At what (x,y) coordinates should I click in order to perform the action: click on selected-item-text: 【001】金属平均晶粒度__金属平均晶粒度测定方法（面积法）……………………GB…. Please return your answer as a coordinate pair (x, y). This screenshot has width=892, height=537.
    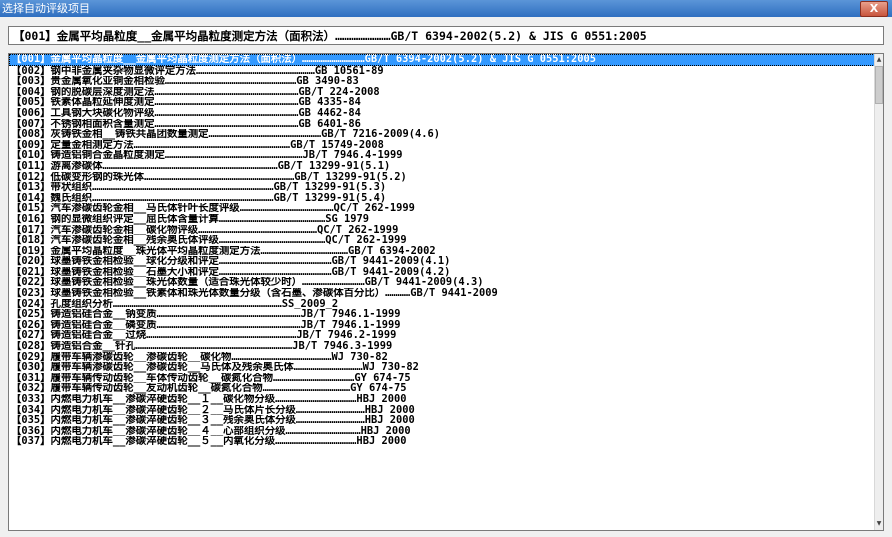
    Looking at the image, I should click on (330, 36).